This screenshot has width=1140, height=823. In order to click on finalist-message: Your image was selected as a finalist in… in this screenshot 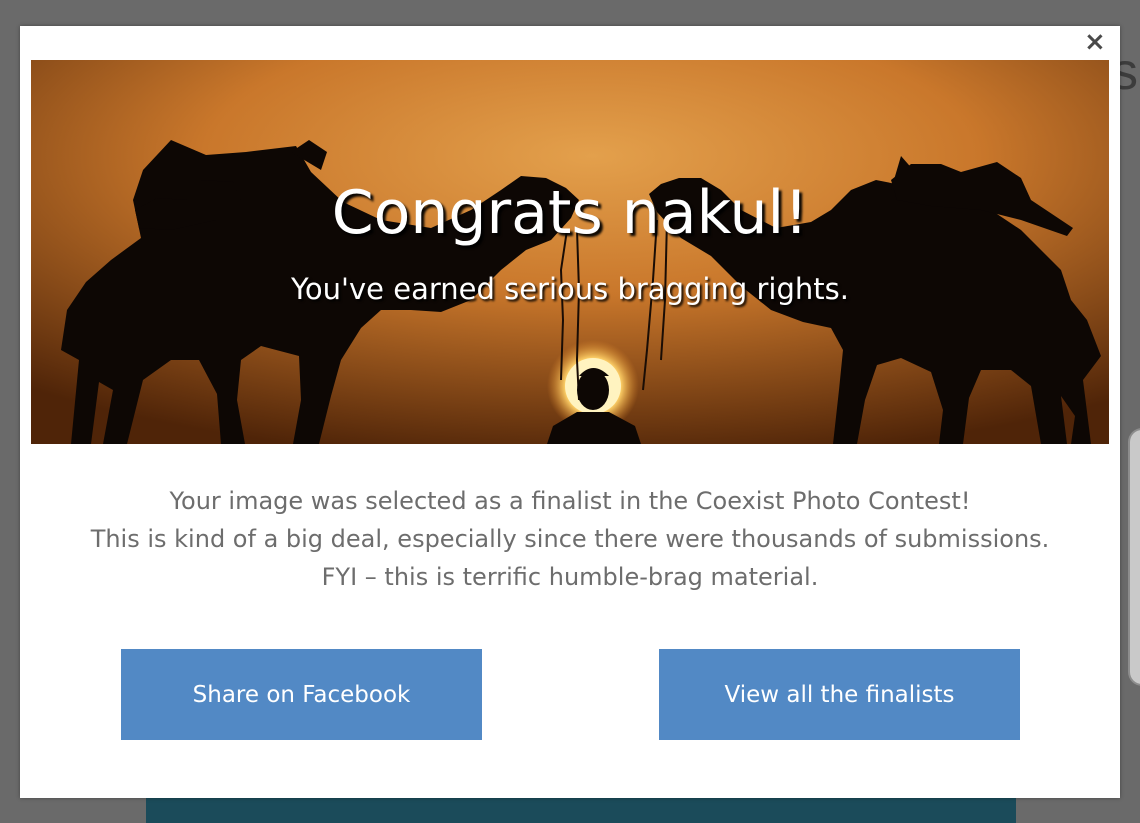, I will do `click(570, 539)`.